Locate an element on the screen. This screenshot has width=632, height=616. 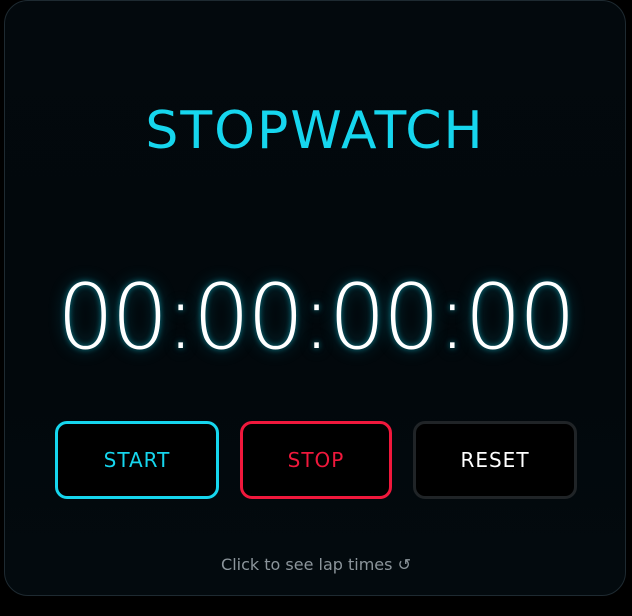
time-display: 00:00:00:00 is located at coordinates (316, 317).